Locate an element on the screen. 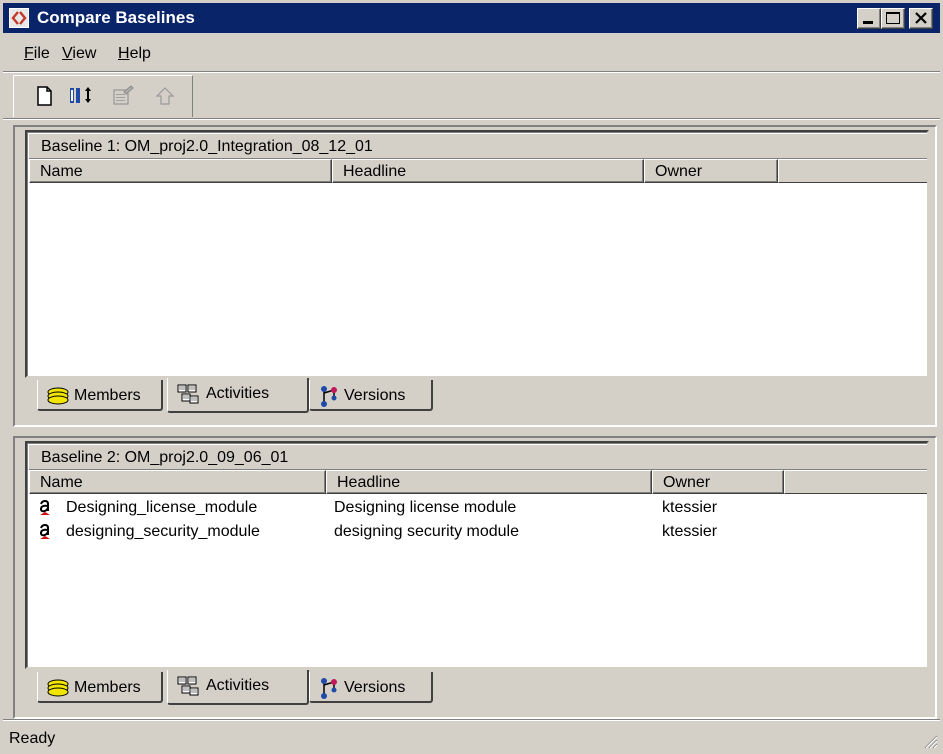  toolbar-divider-top is located at coordinates (471, 72).